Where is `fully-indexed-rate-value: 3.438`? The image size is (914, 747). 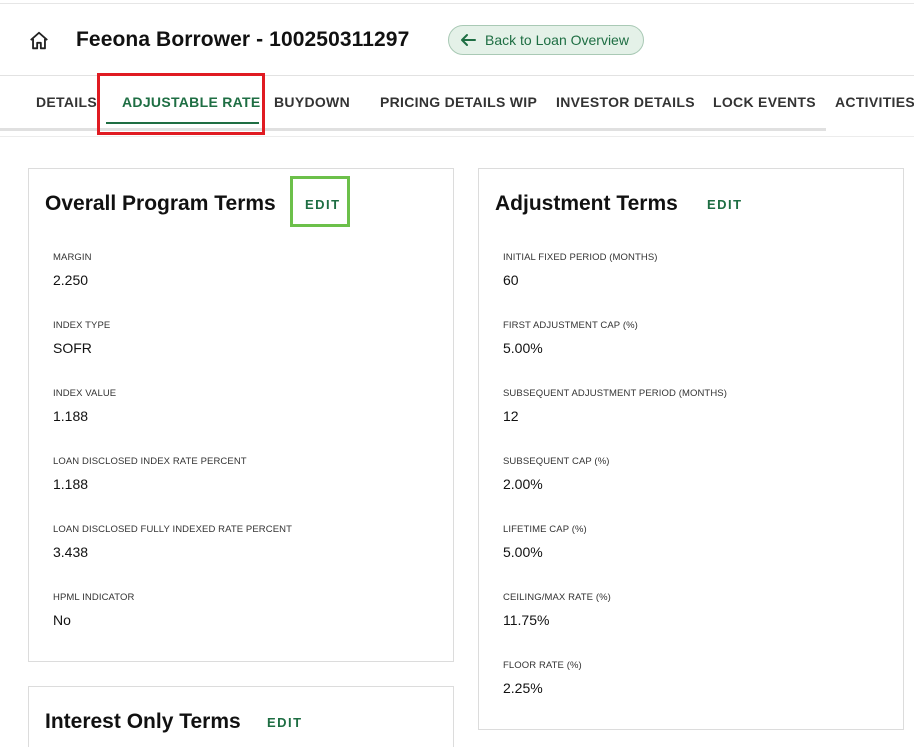
fully-indexed-rate-value: 3.438 is located at coordinates (71, 552).